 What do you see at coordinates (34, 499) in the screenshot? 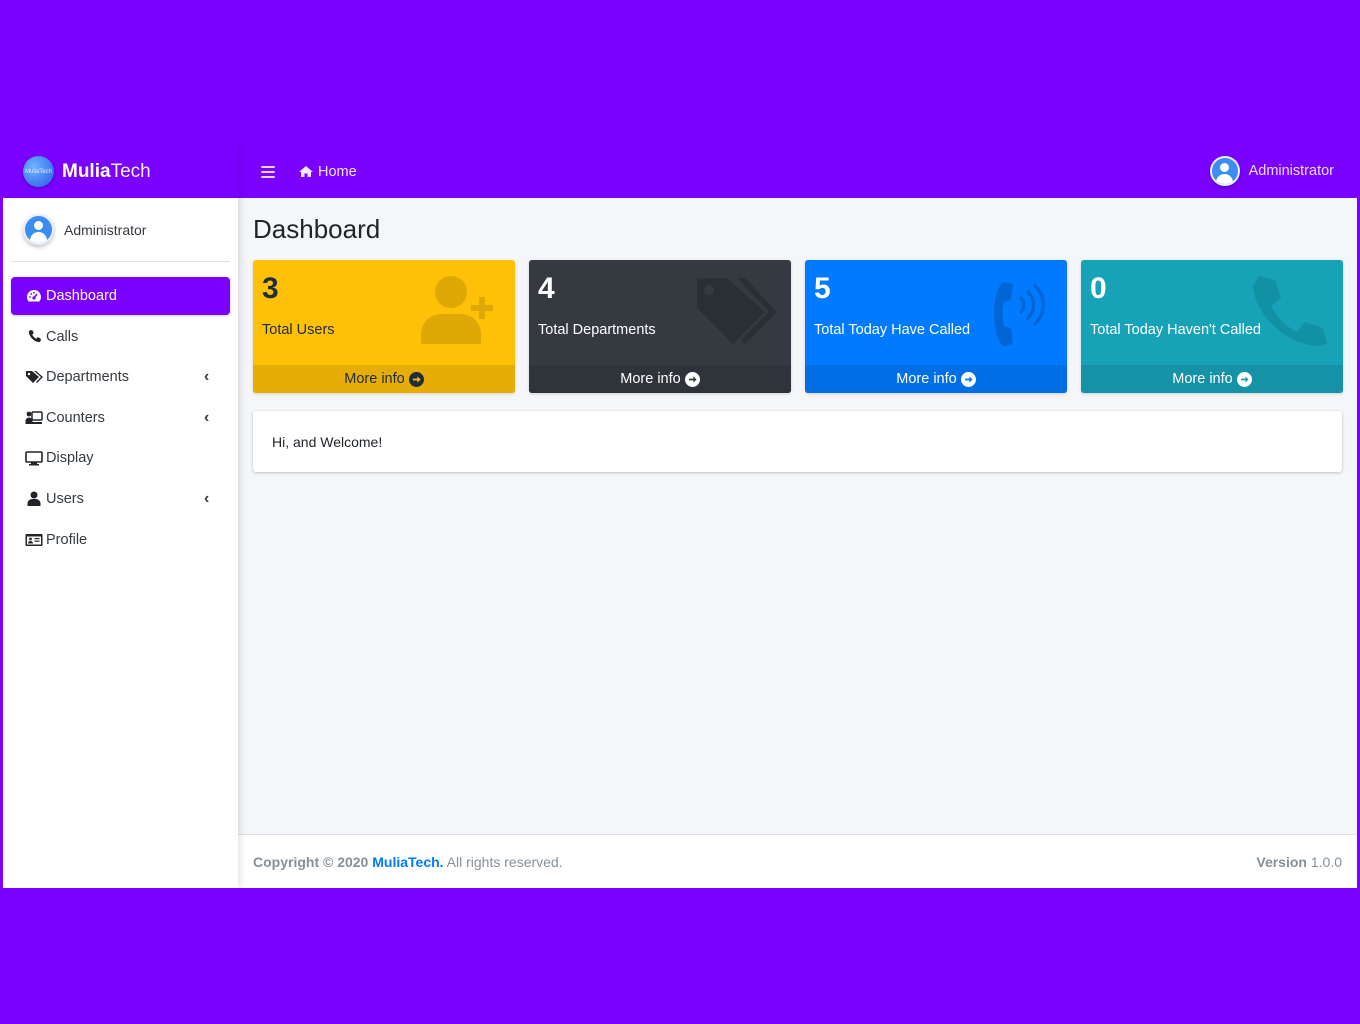
I see `user-icon` at bounding box center [34, 499].